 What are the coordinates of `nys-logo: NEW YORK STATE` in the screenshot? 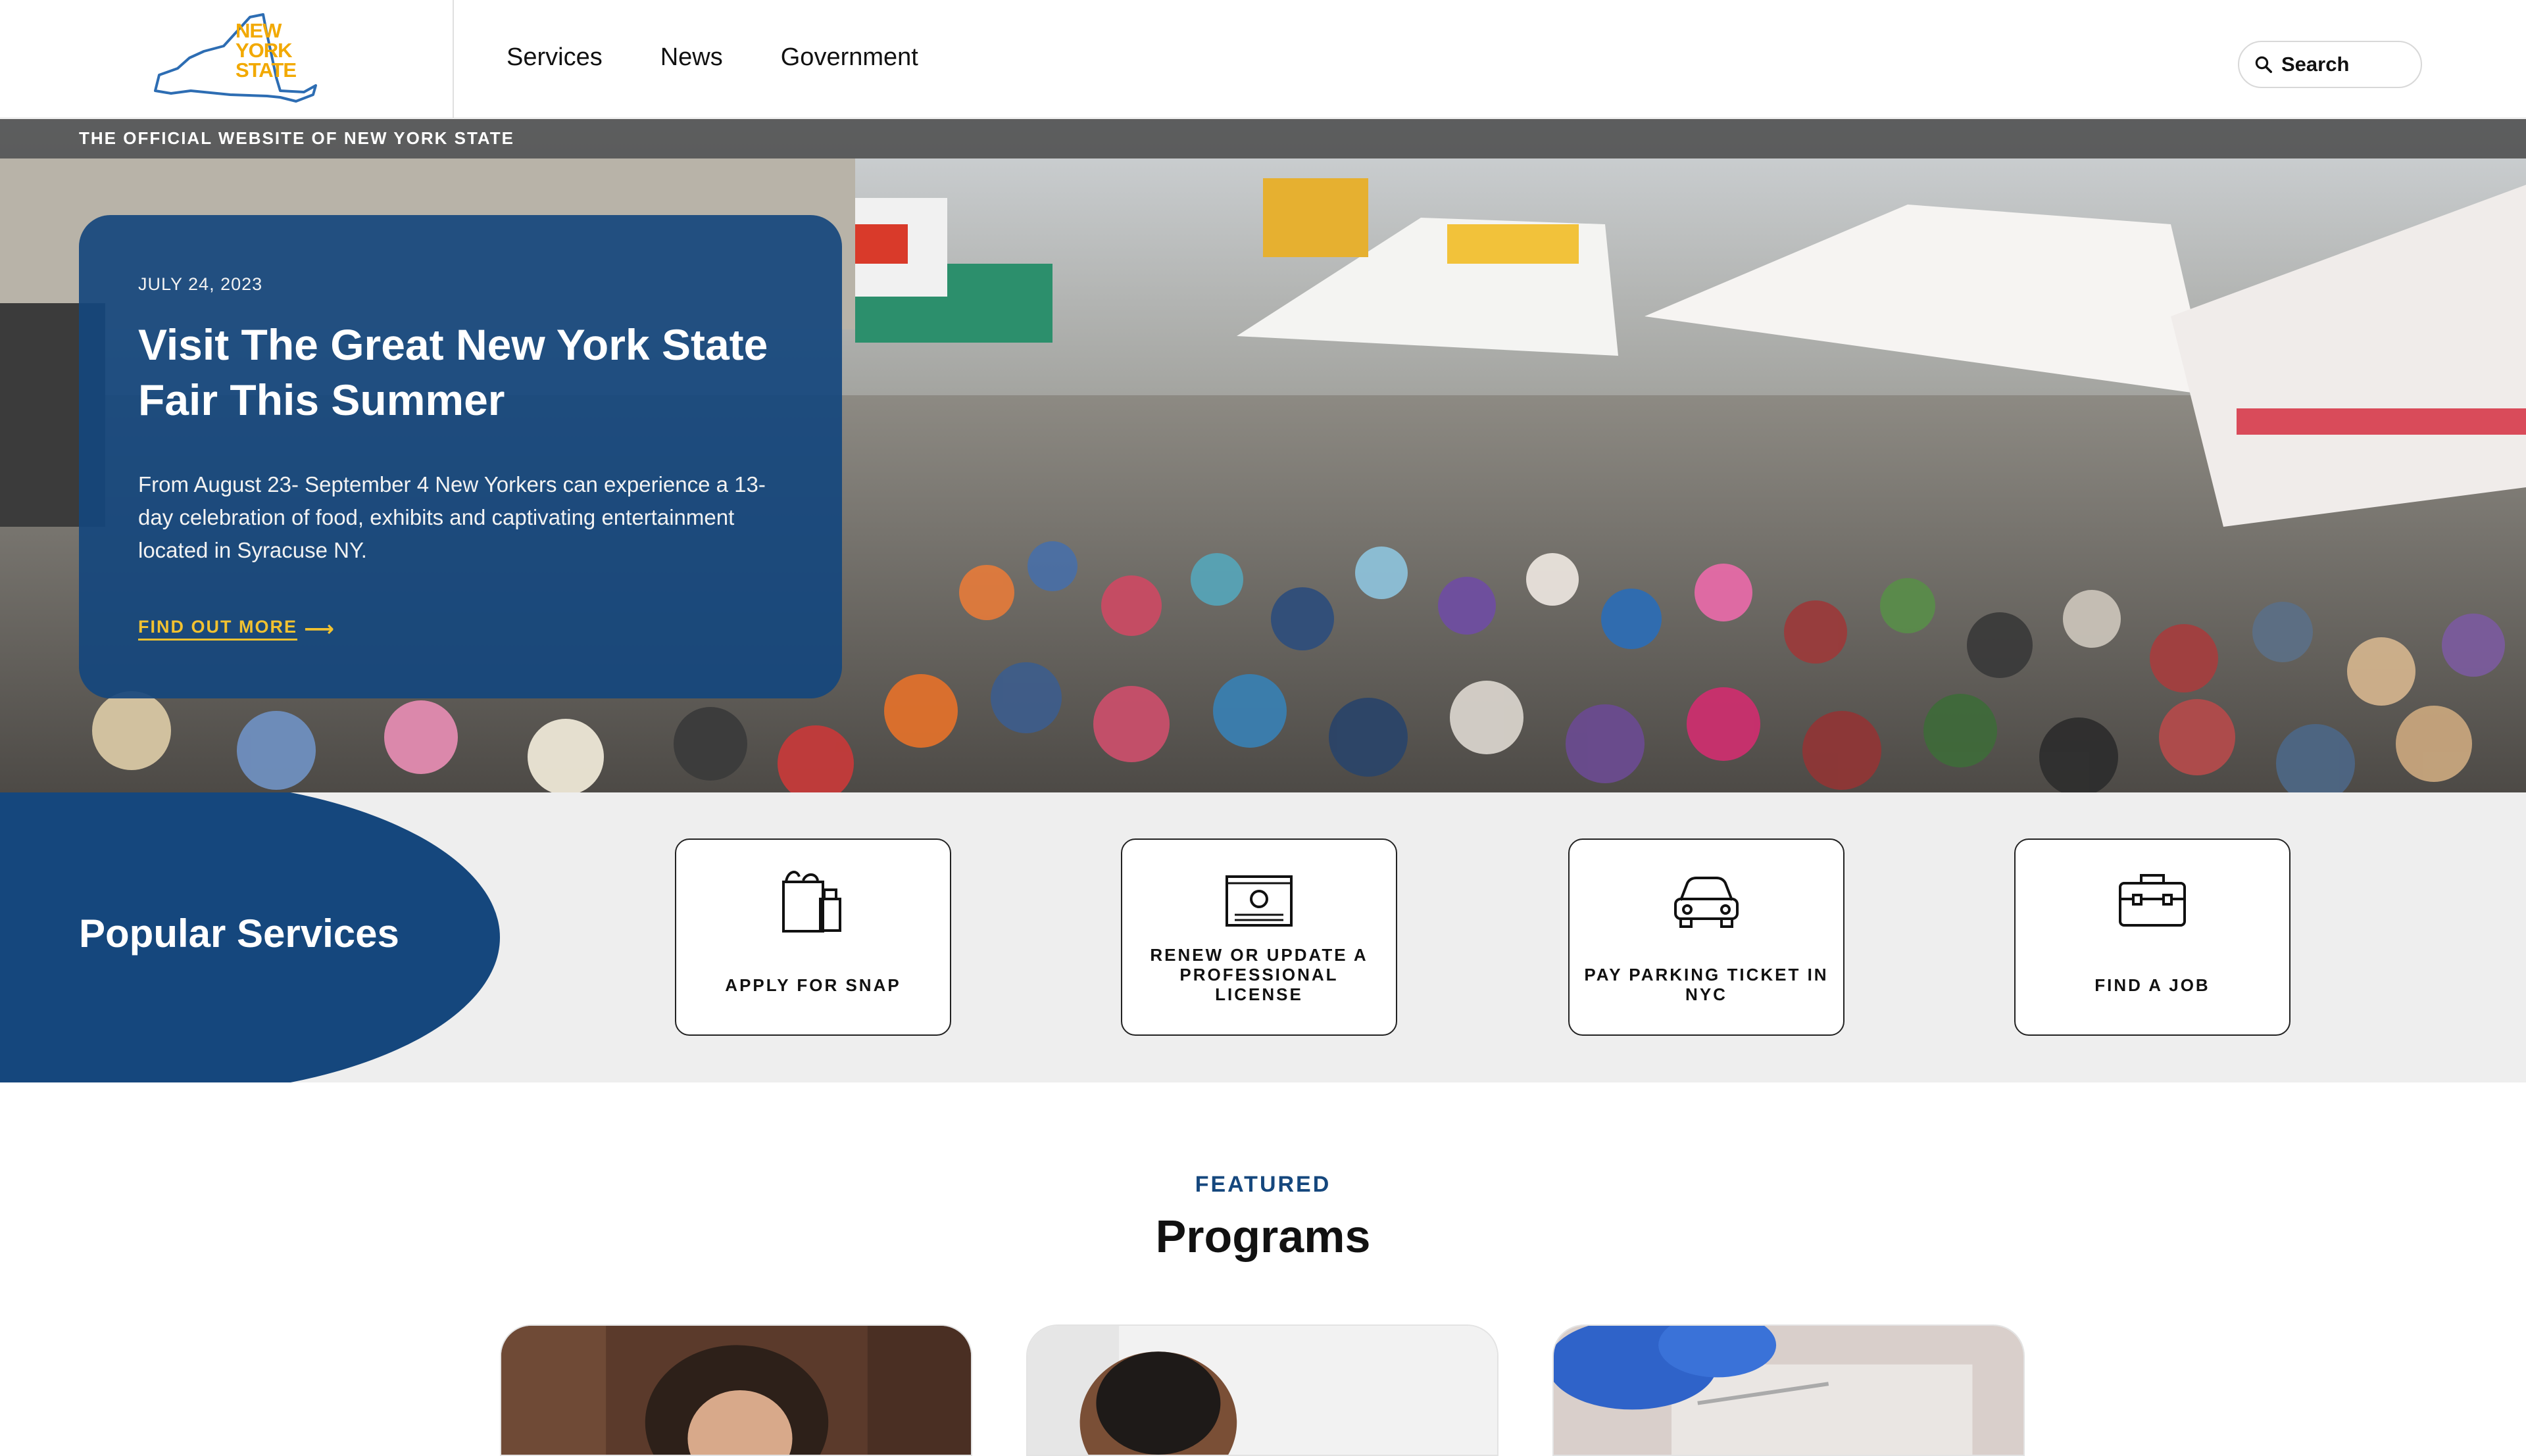 It's located at (227, 59).